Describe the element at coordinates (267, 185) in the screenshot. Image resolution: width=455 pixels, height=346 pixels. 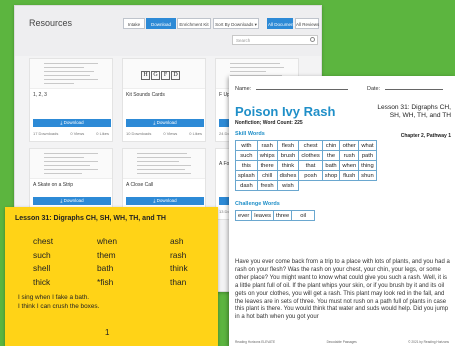
I see `table-cell: fresh` at that location.